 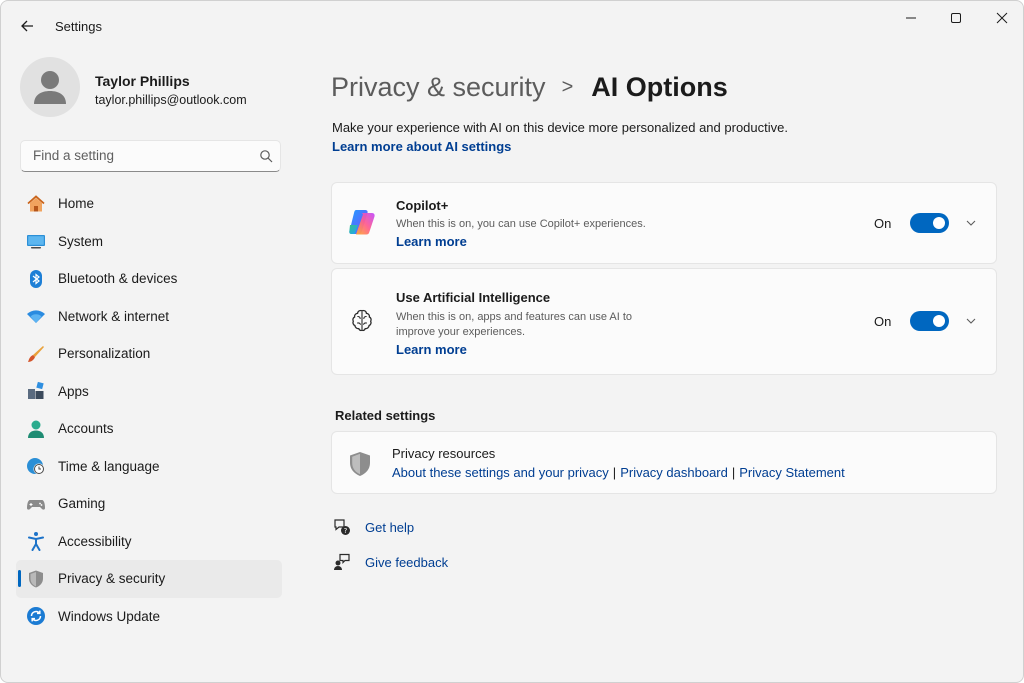 I want to click on sidebar-item-system: System, so click(x=149, y=242).